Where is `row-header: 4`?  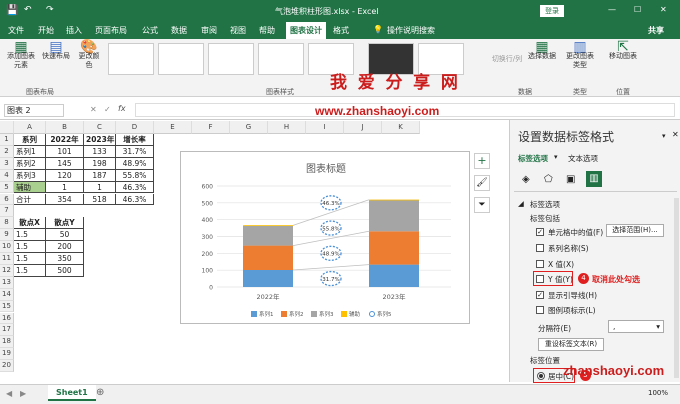 row-header: 4 is located at coordinates (7, 175).